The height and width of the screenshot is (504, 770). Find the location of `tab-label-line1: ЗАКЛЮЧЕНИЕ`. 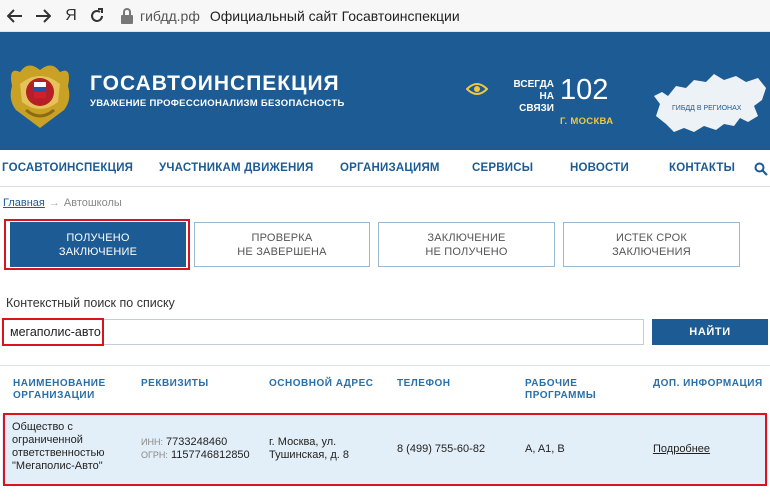

tab-label-line1: ЗАКЛЮЧЕНИЕ is located at coordinates (466, 237).